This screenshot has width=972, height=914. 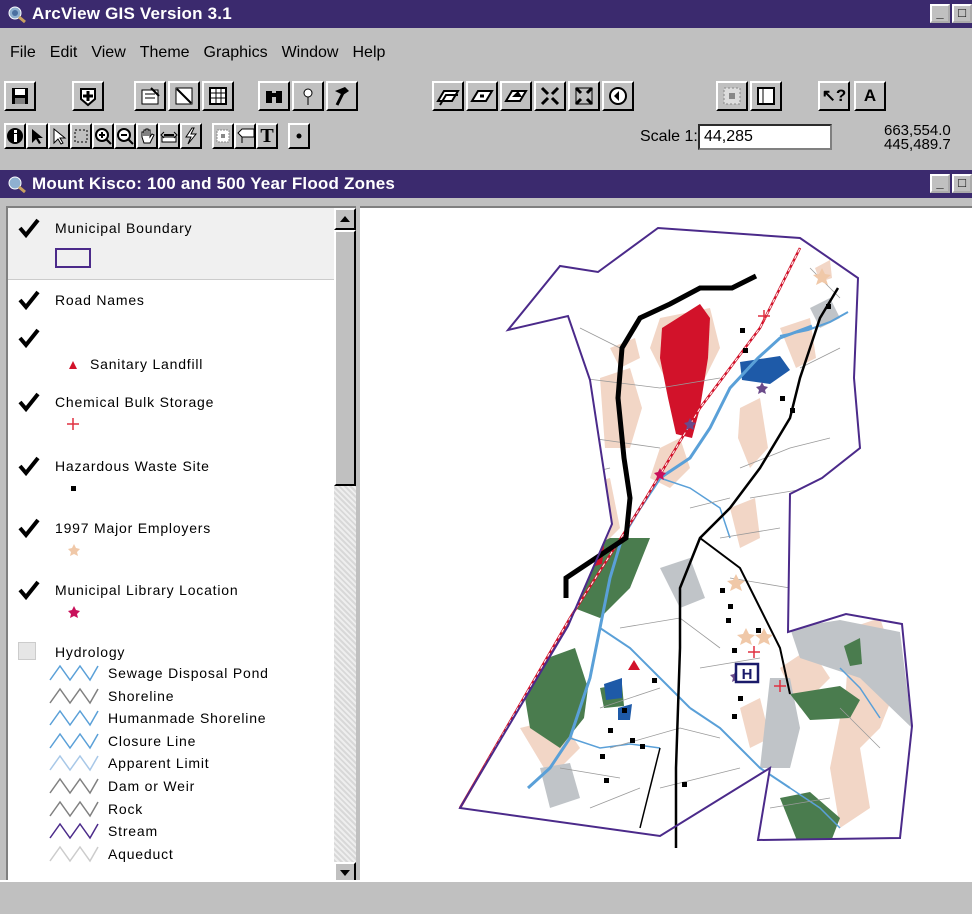 What do you see at coordinates (172, 416) in the screenshot?
I see `legend-theme-chemical-bulk-storage: Chemical Bulk Storage` at bounding box center [172, 416].